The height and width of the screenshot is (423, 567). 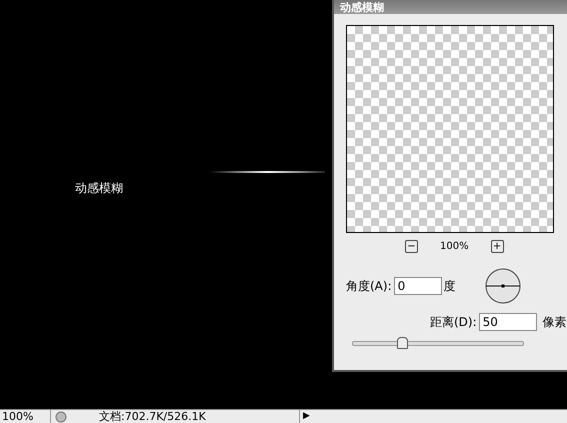 I want to click on distance-label: 距离(D):, so click(x=453, y=322).